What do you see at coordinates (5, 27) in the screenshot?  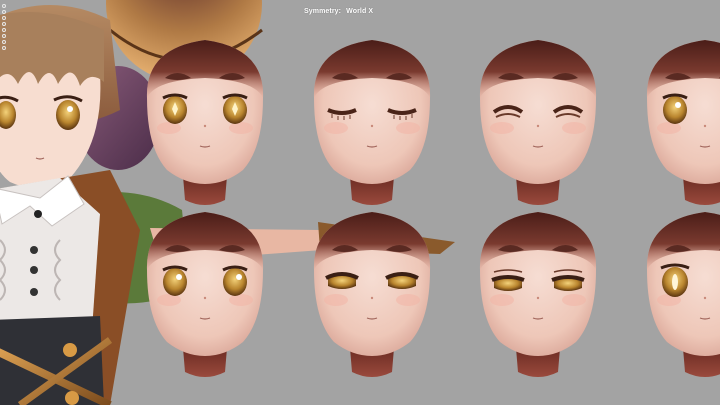 I see `viewport-toolbar` at bounding box center [5, 27].